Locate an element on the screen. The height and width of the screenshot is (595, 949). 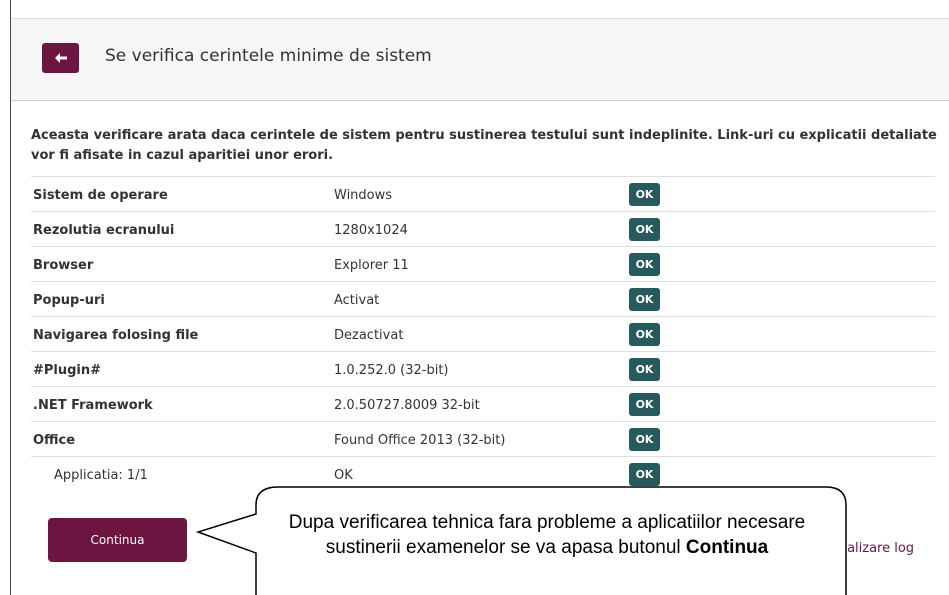
check-label: #Plugin# is located at coordinates (67, 370).